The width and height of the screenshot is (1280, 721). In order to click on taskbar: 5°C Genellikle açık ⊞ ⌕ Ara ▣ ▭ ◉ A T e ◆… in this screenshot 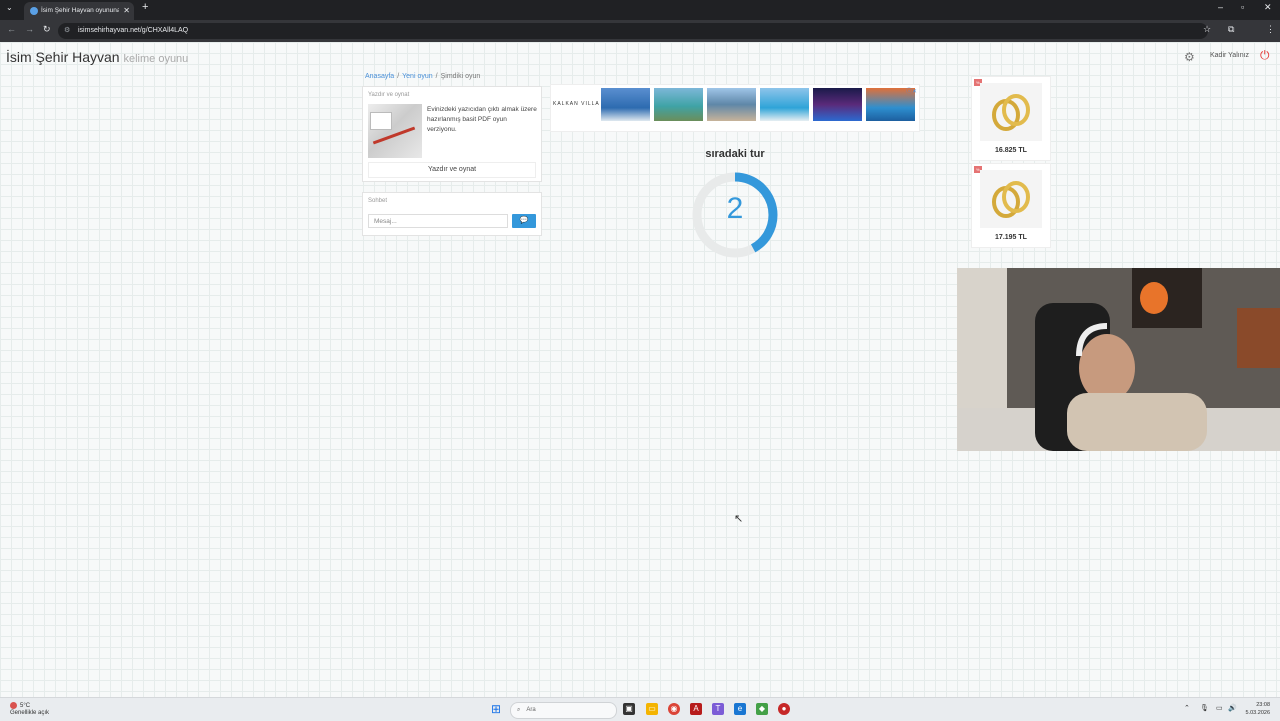, I will do `click(640, 709)`.